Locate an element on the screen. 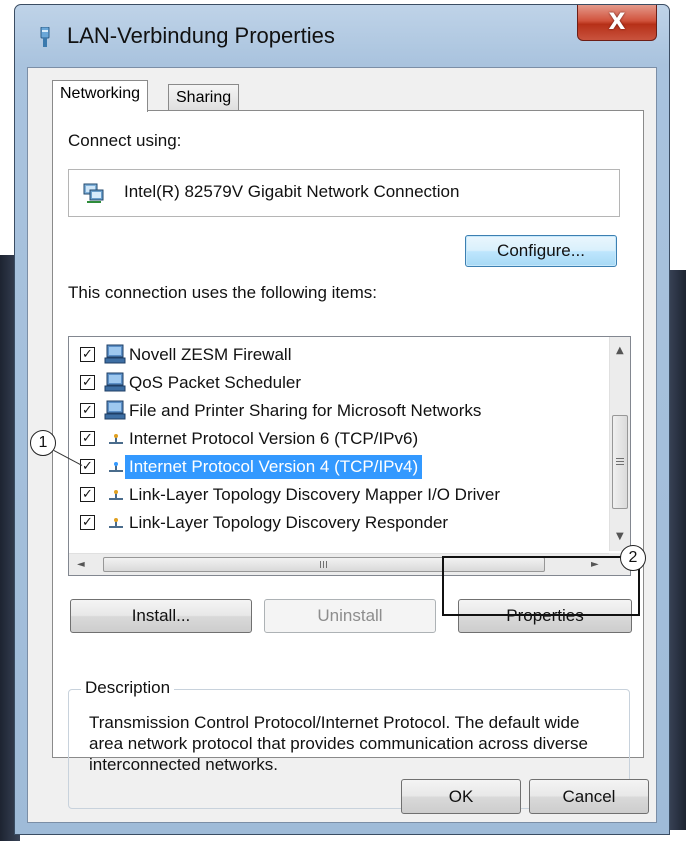  close-button: X is located at coordinates (617, 23).